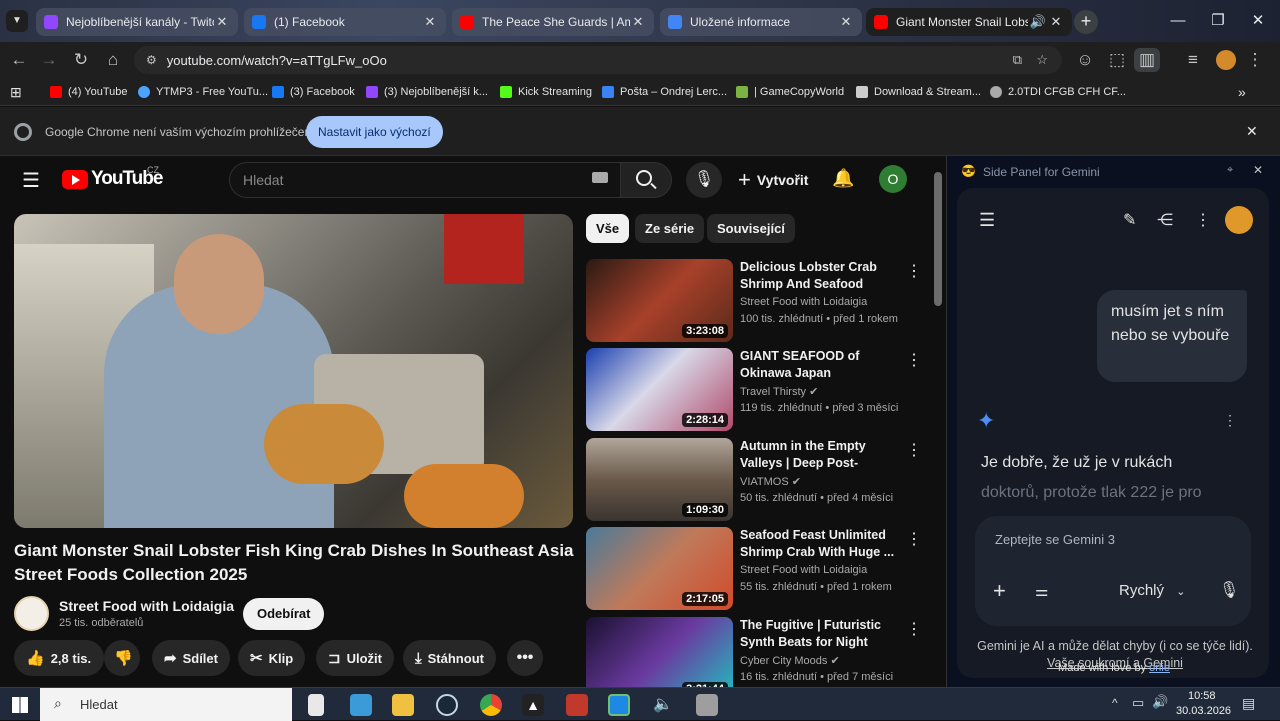 The image size is (1280, 721). I want to click on video-thumbnail: 1:09:30, so click(659, 479).